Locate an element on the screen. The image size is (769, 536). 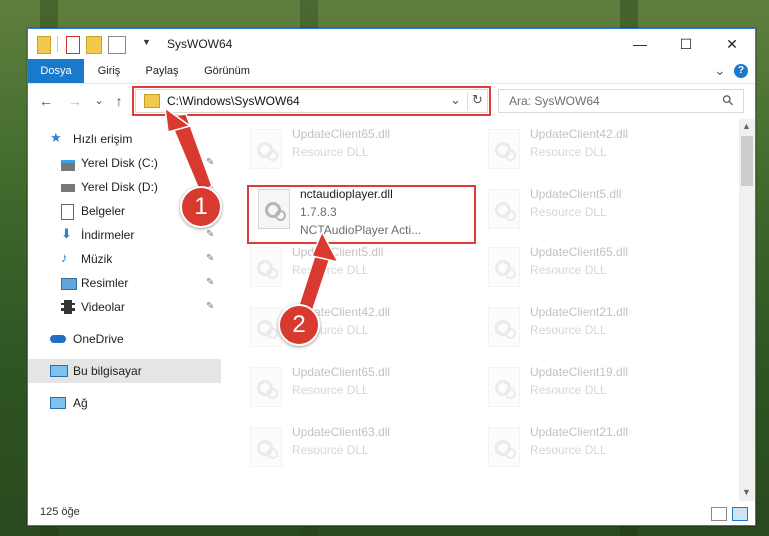
sidebar-item-label: Yerel Disk (C:) is located at coordinates (119, 163).